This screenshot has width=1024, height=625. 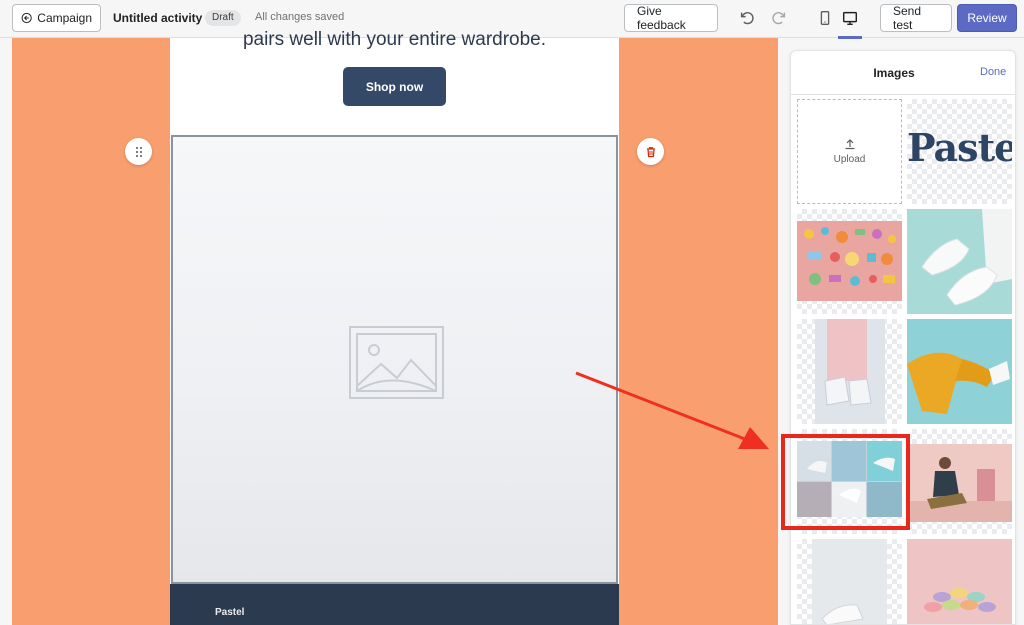 I want to click on redo-icon, so click(x=779, y=18).